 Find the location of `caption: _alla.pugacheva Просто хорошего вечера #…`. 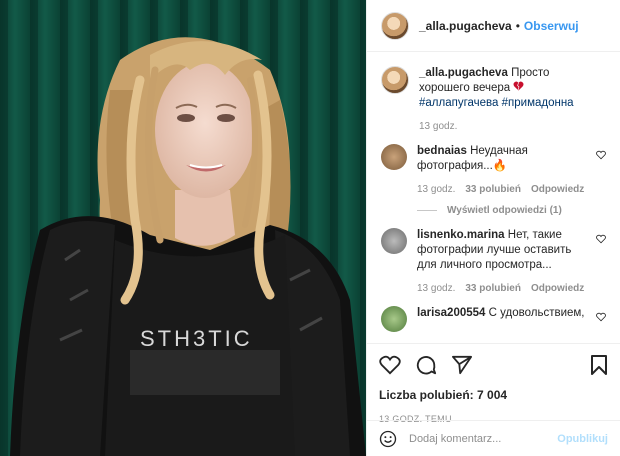

caption: _alla.pugacheva Просто хорошего вечера #… is located at coordinates (493, 100).